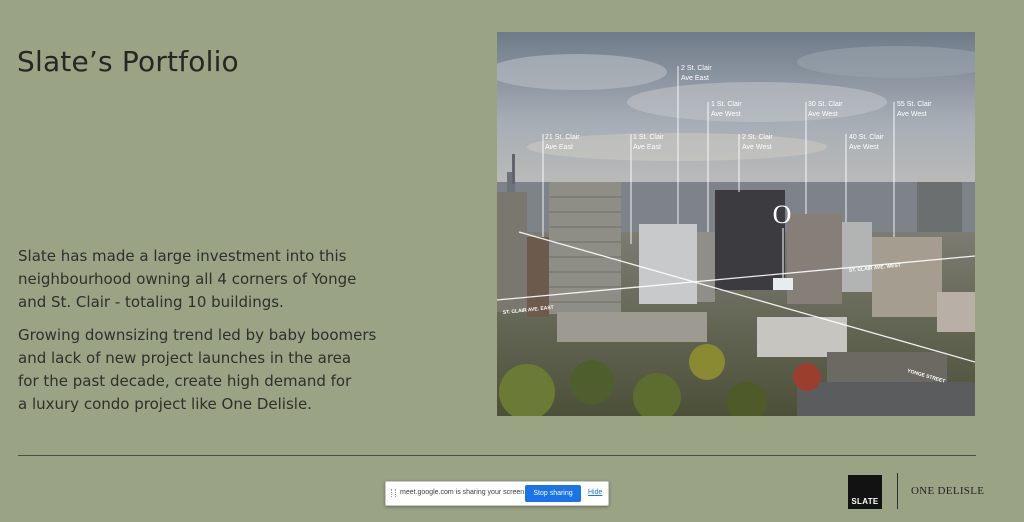  Describe the element at coordinates (948, 491) in the screenshot. I see `one-delisle-brand: ONE DELISLE` at that location.